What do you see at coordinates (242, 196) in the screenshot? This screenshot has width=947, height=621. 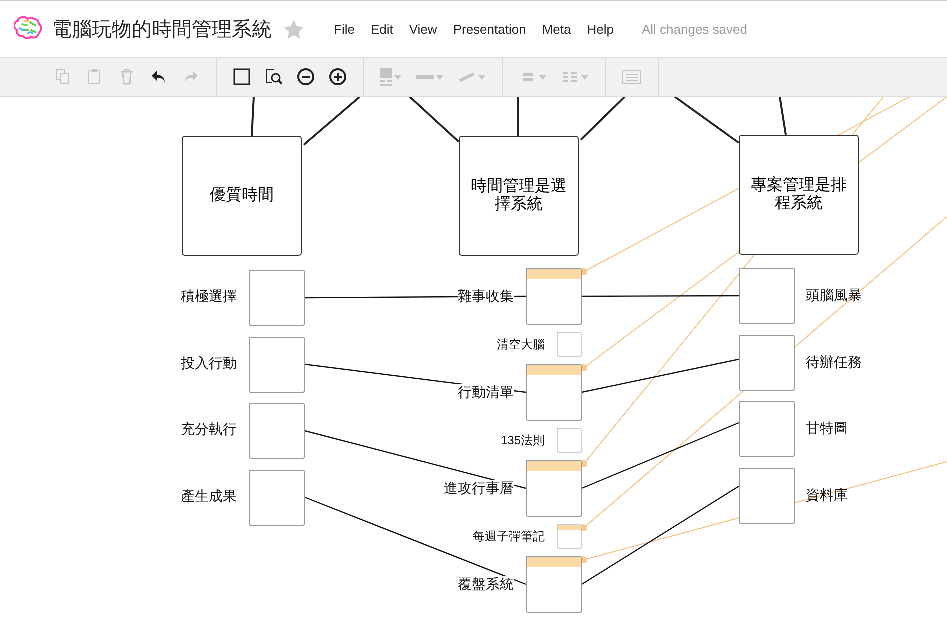 I see `topic-node: 優質時間` at bounding box center [242, 196].